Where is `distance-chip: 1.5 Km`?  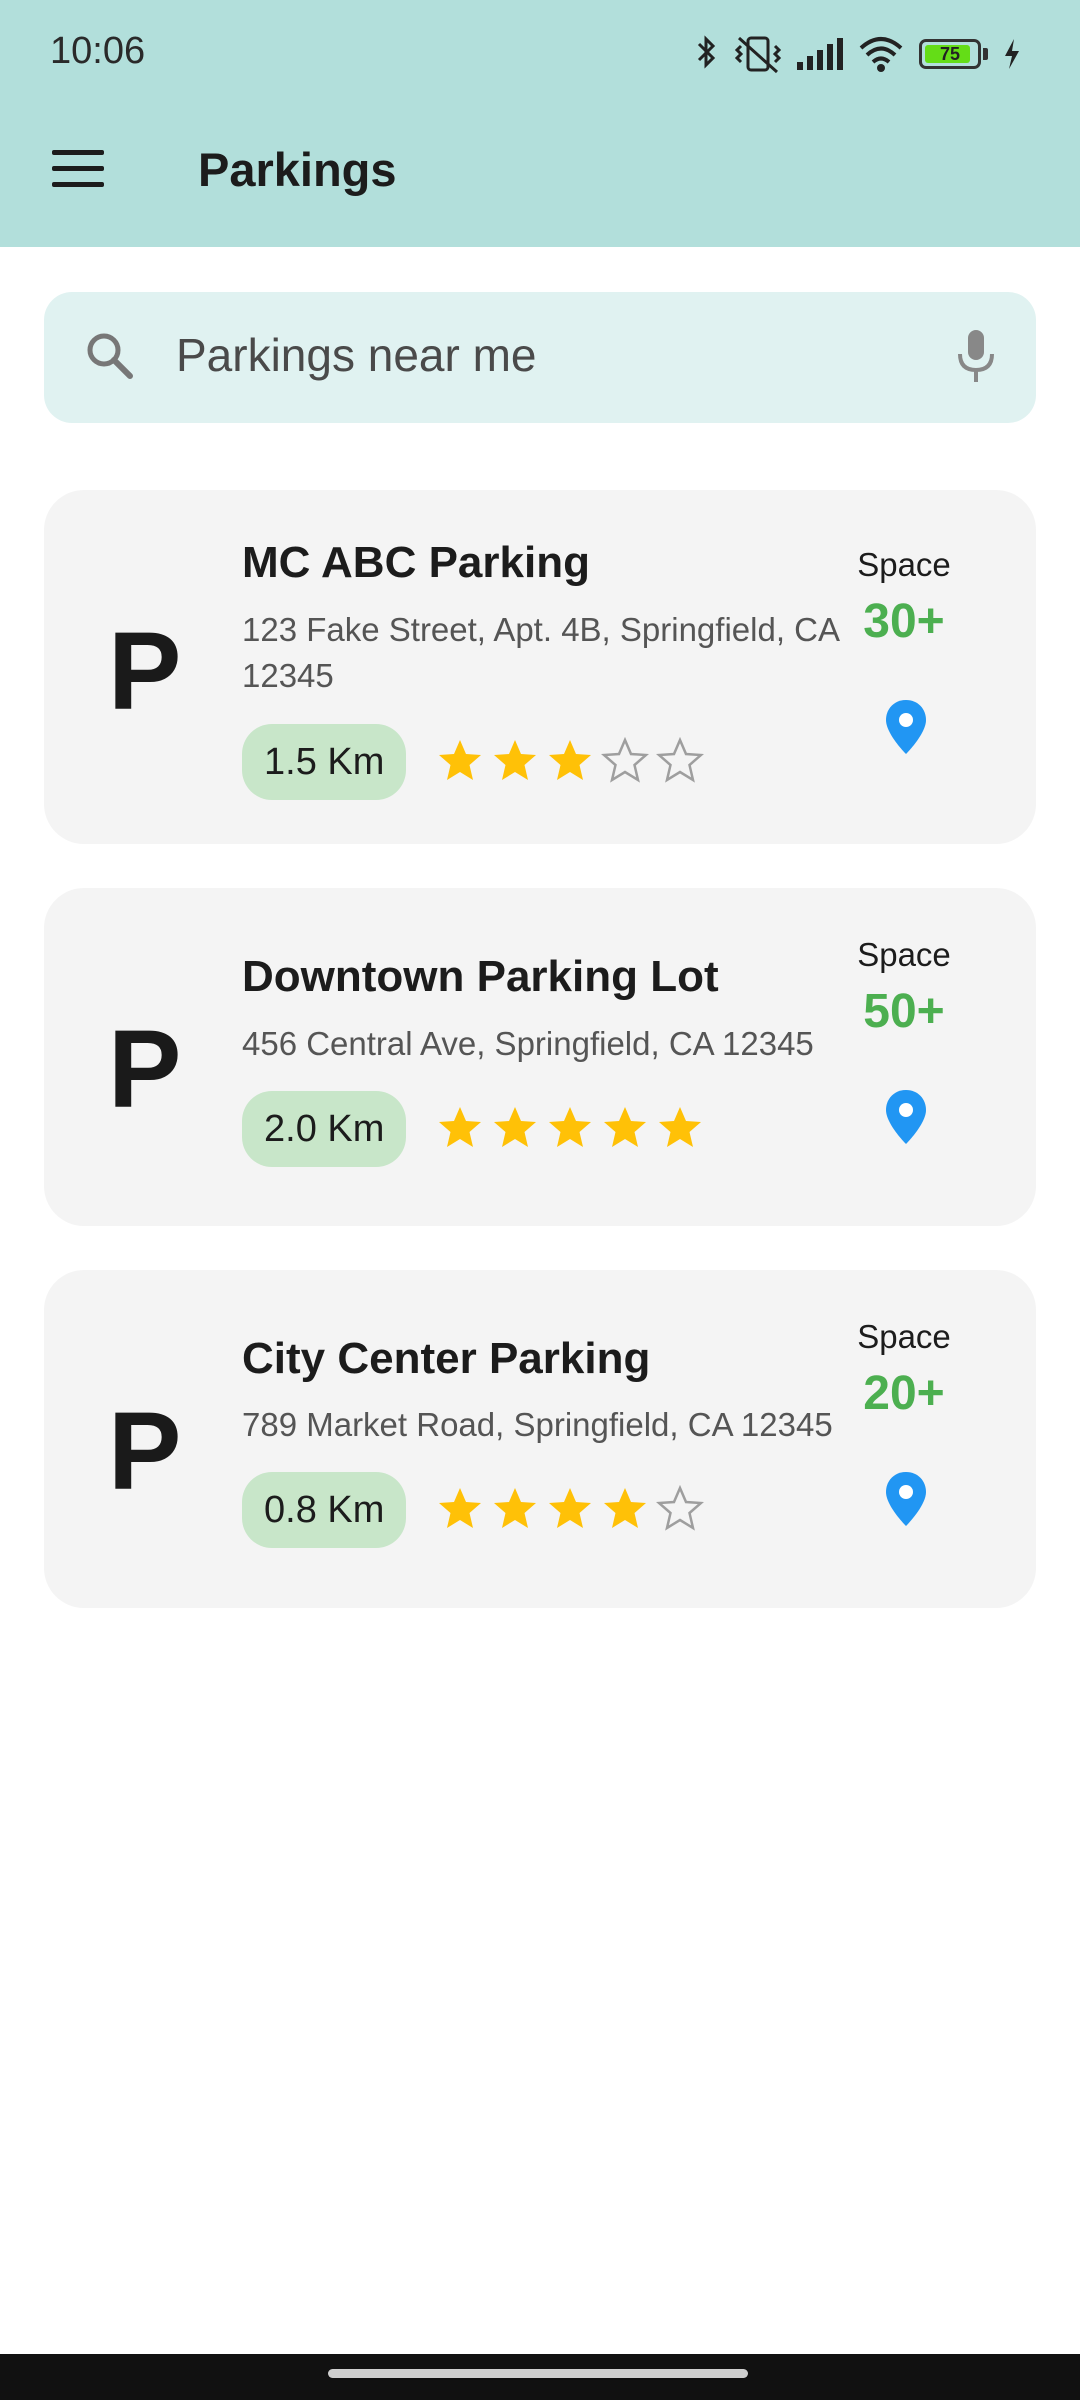
distance-chip: 1.5 Km is located at coordinates (324, 762).